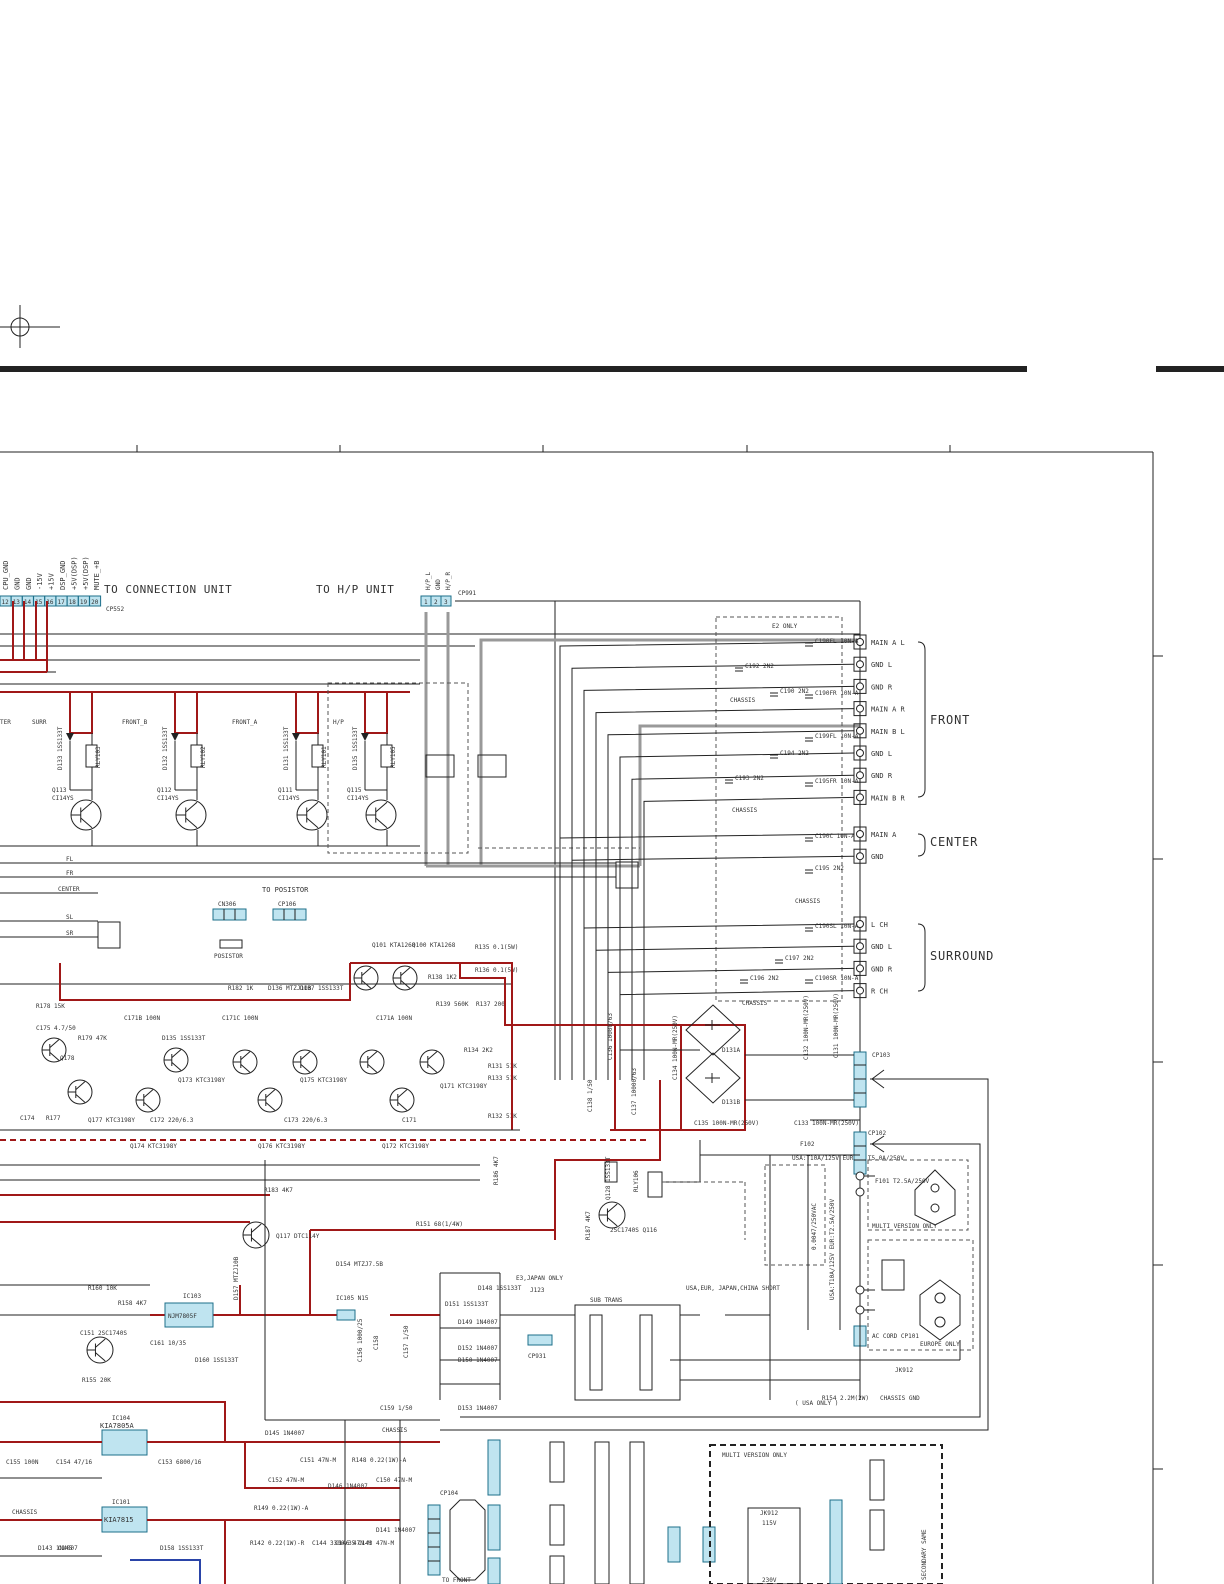 The image size is (1224, 1584). I want to click on amp-part-label: Q177 KTC3198Y, so click(111, 1120).